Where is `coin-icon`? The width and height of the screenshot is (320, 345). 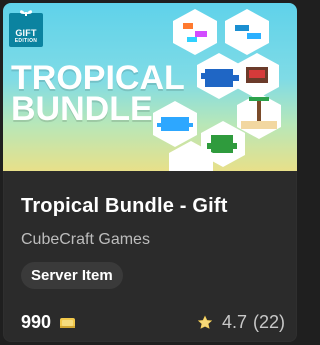
coin-icon is located at coordinates (68, 322).